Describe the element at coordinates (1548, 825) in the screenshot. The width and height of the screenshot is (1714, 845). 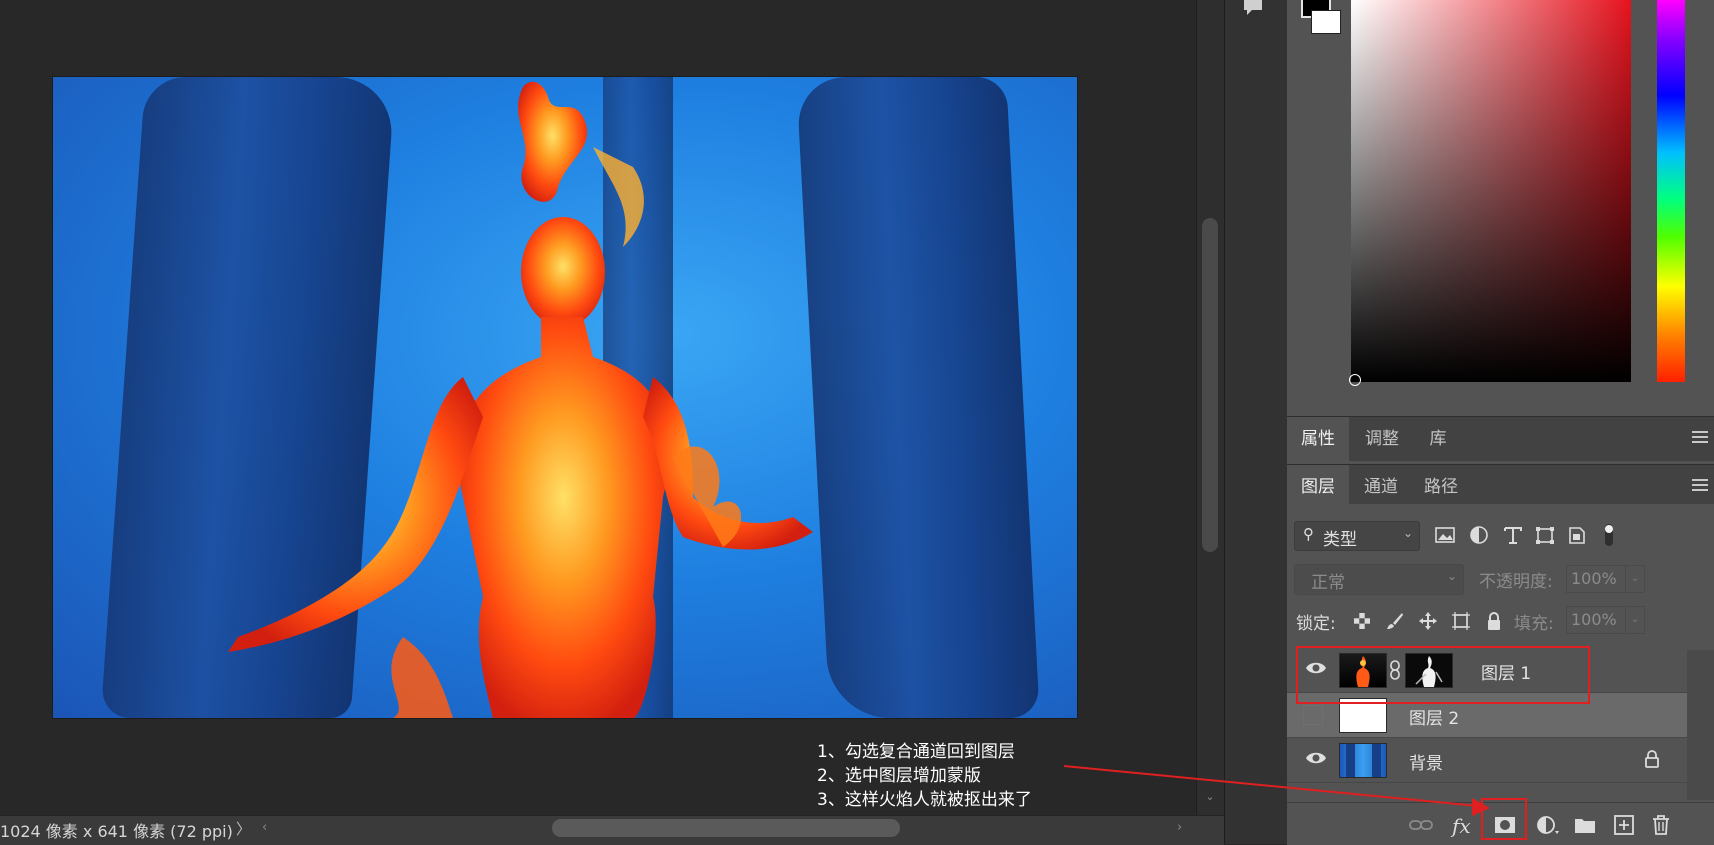
I see `new-adjustment-layer-icon` at that location.